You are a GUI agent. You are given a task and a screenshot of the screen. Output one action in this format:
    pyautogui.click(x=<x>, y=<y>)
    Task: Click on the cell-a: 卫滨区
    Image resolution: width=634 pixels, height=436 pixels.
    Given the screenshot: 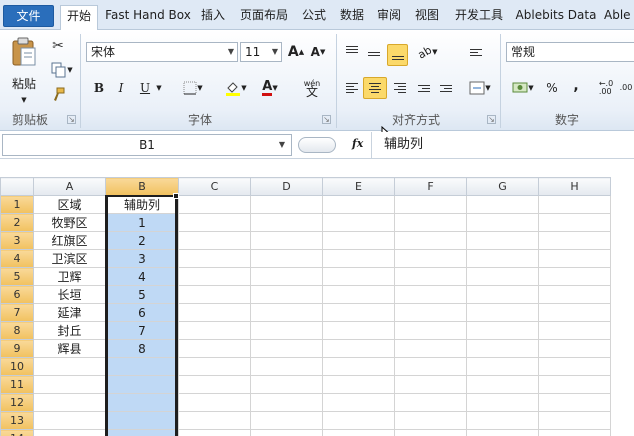 What is the action you would take?
    pyautogui.click(x=69, y=258)
    